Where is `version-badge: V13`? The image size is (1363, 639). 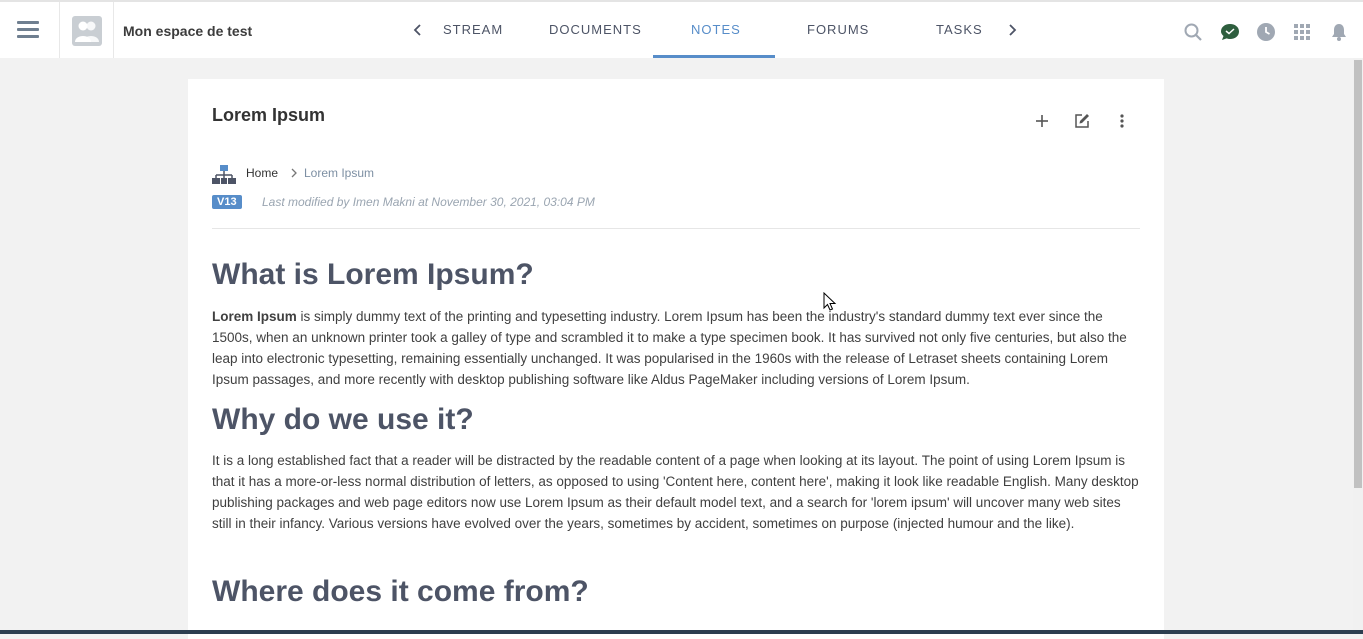 version-badge: V13 is located at coordinates (227, 202).